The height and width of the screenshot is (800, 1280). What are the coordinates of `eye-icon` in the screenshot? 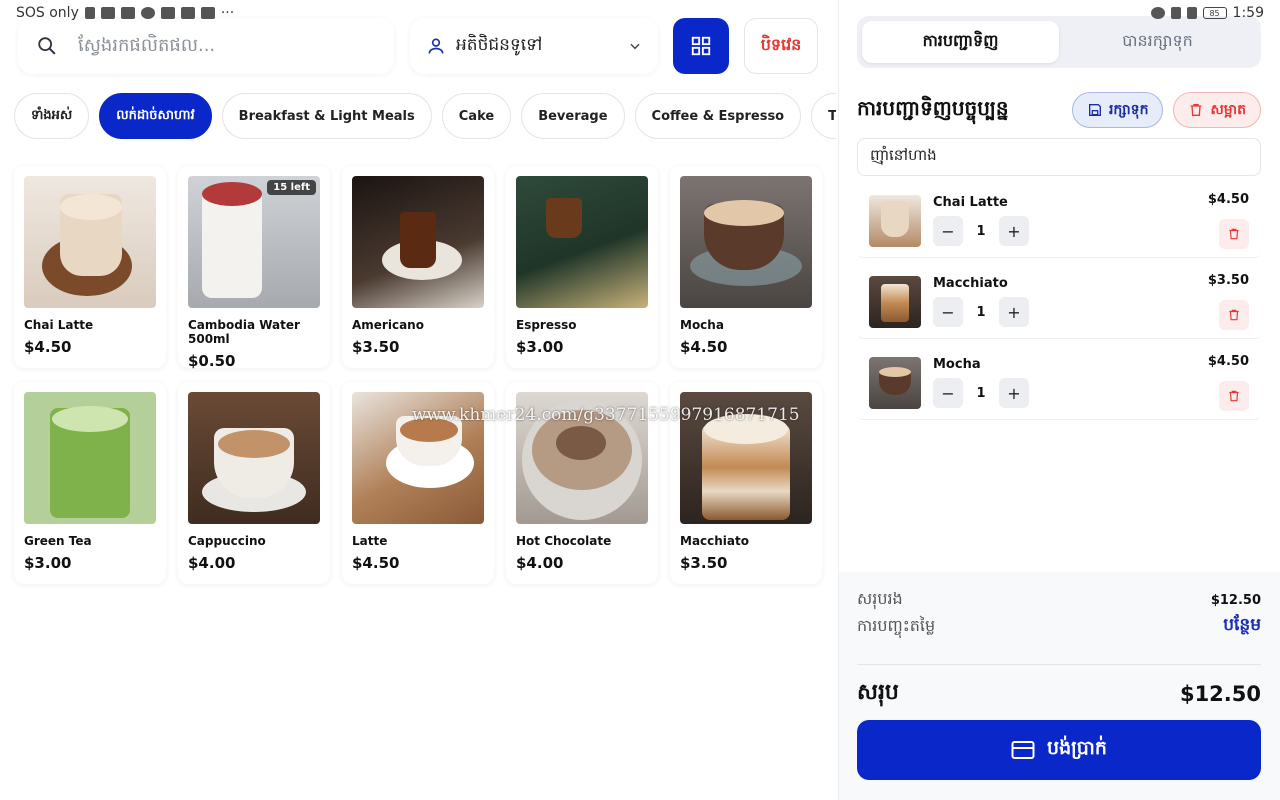 It's located at (1157, 13).